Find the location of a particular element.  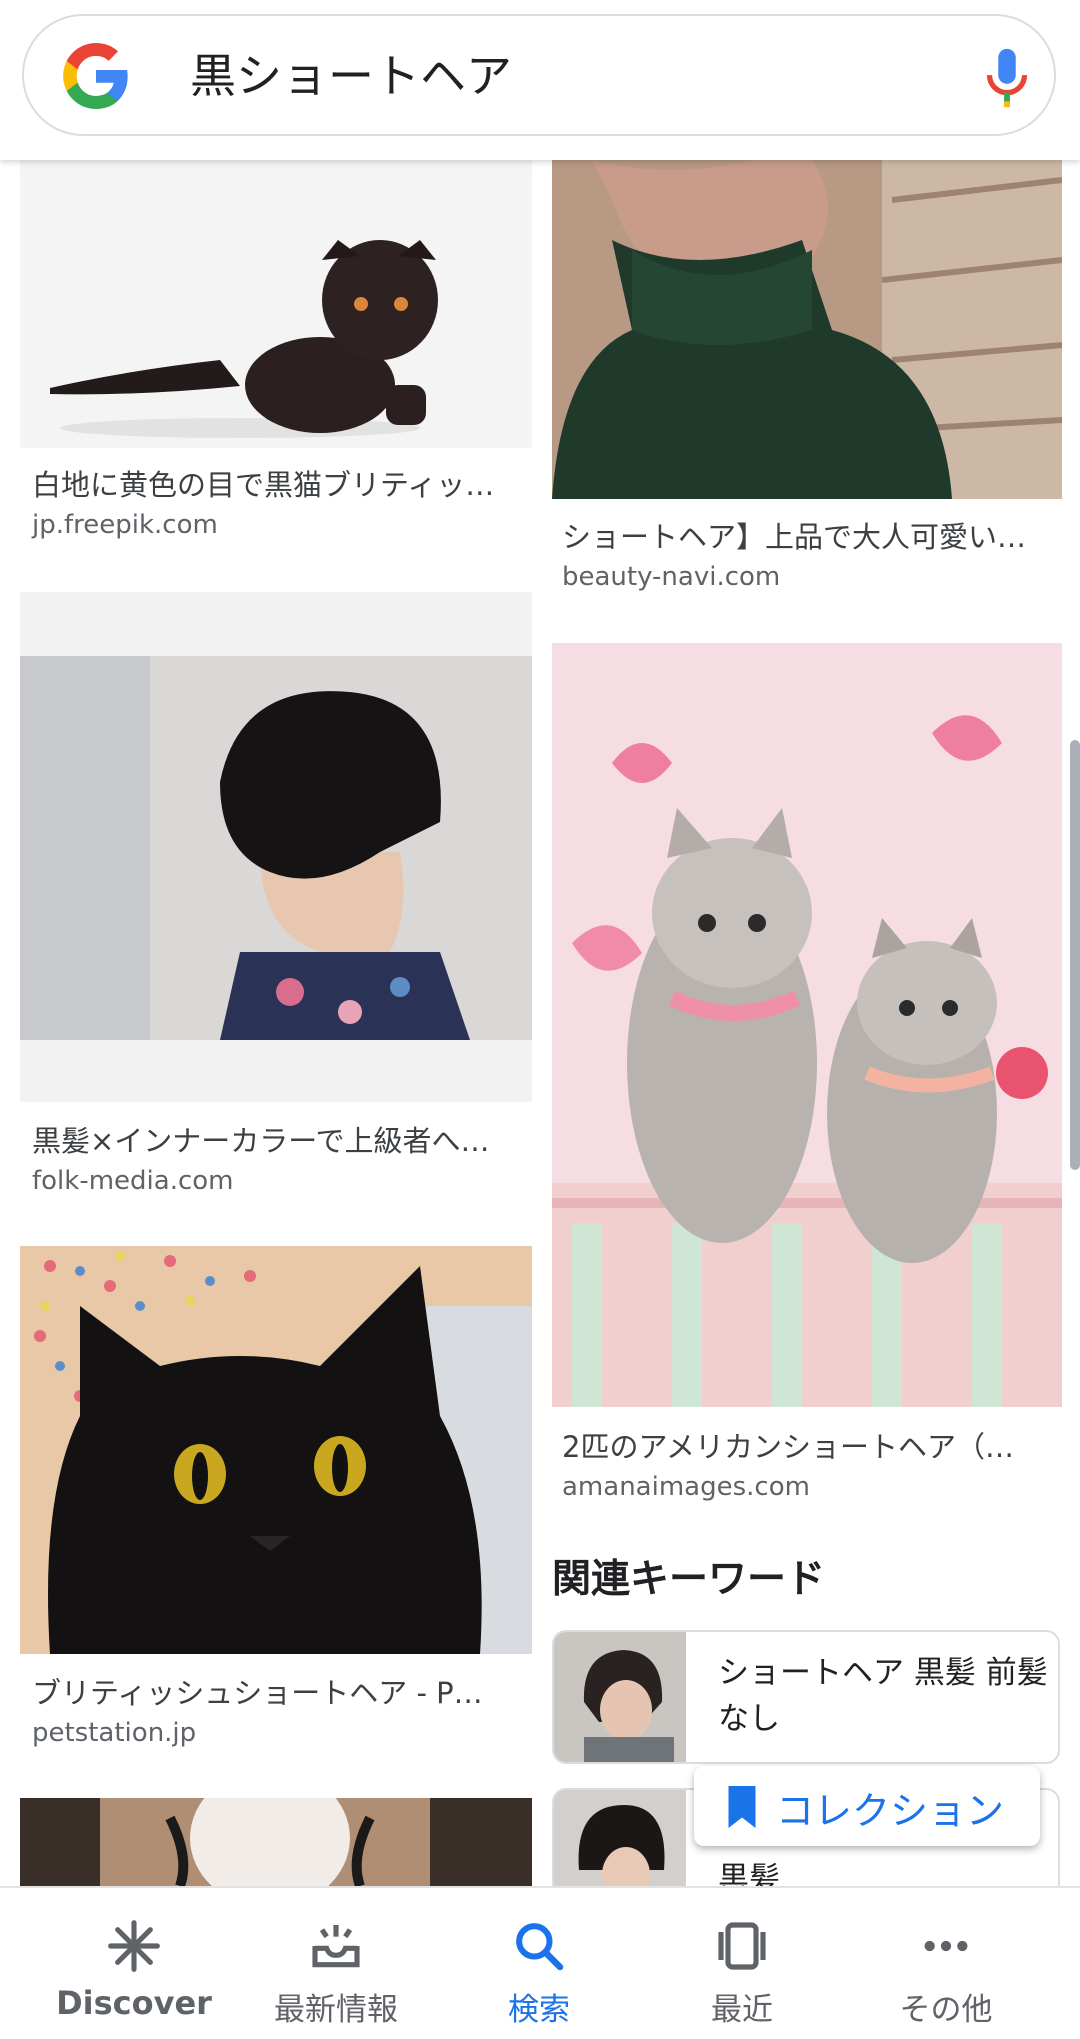

nav-updates: 最新情報 is located at coordinates (336, 1963).